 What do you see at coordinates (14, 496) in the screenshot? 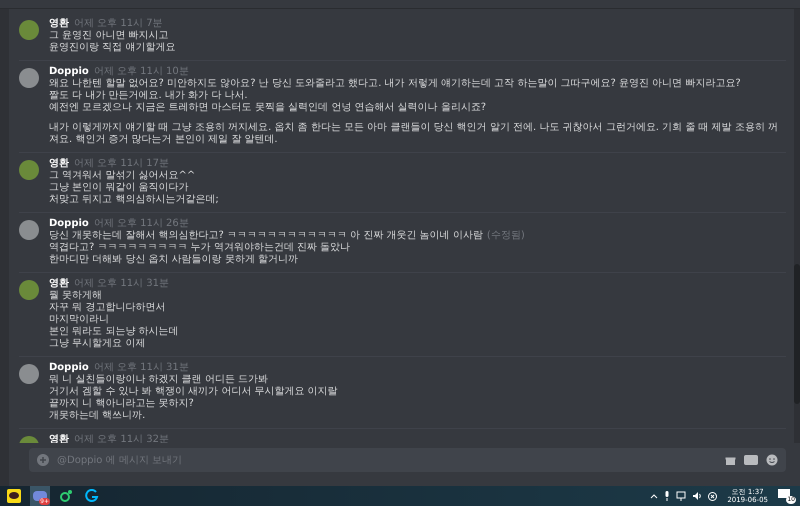
I see `chat-bubble-icon` at bounding box center [14, 496].